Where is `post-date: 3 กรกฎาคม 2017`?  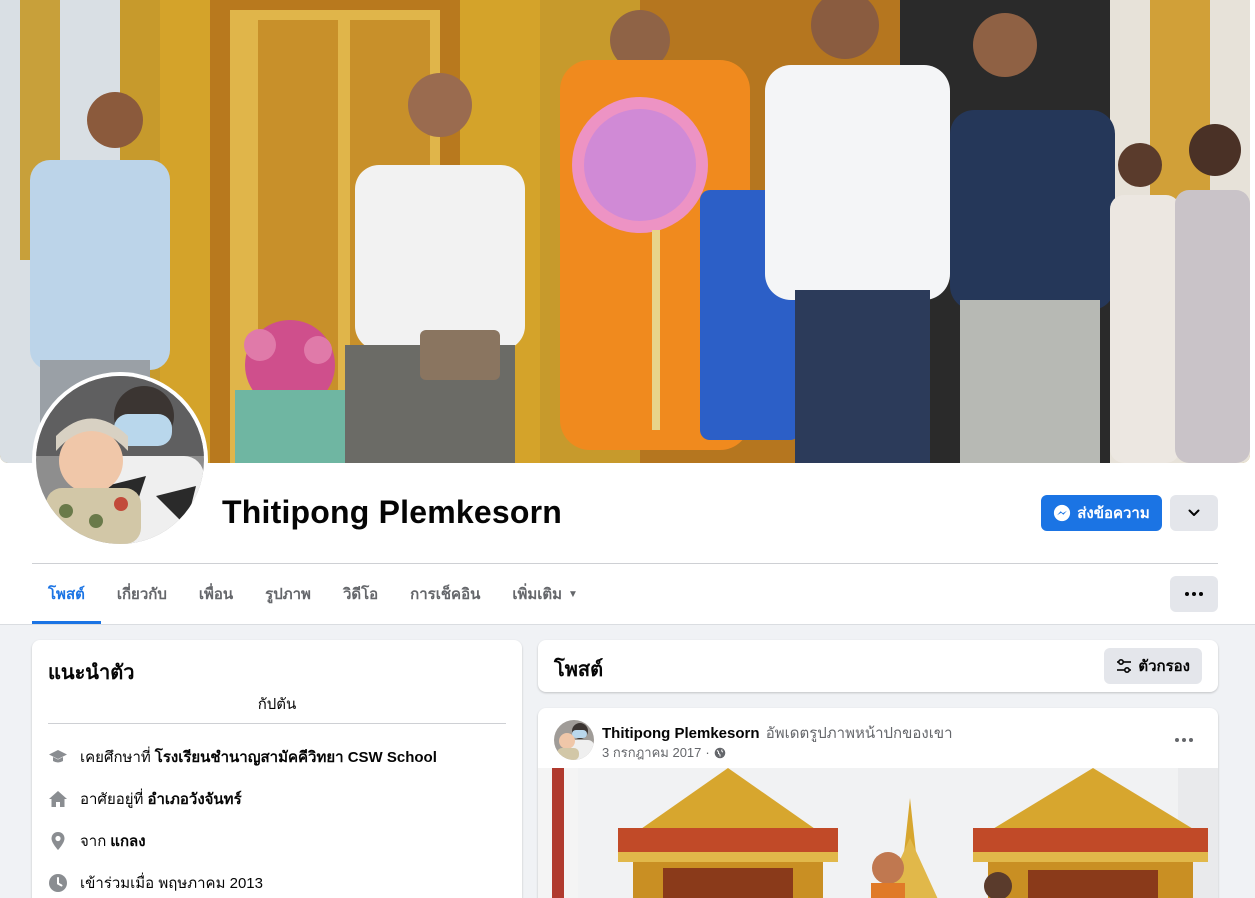
post-date: 3 กรกฎาคม 2017 is located at coordinates (651, 752).